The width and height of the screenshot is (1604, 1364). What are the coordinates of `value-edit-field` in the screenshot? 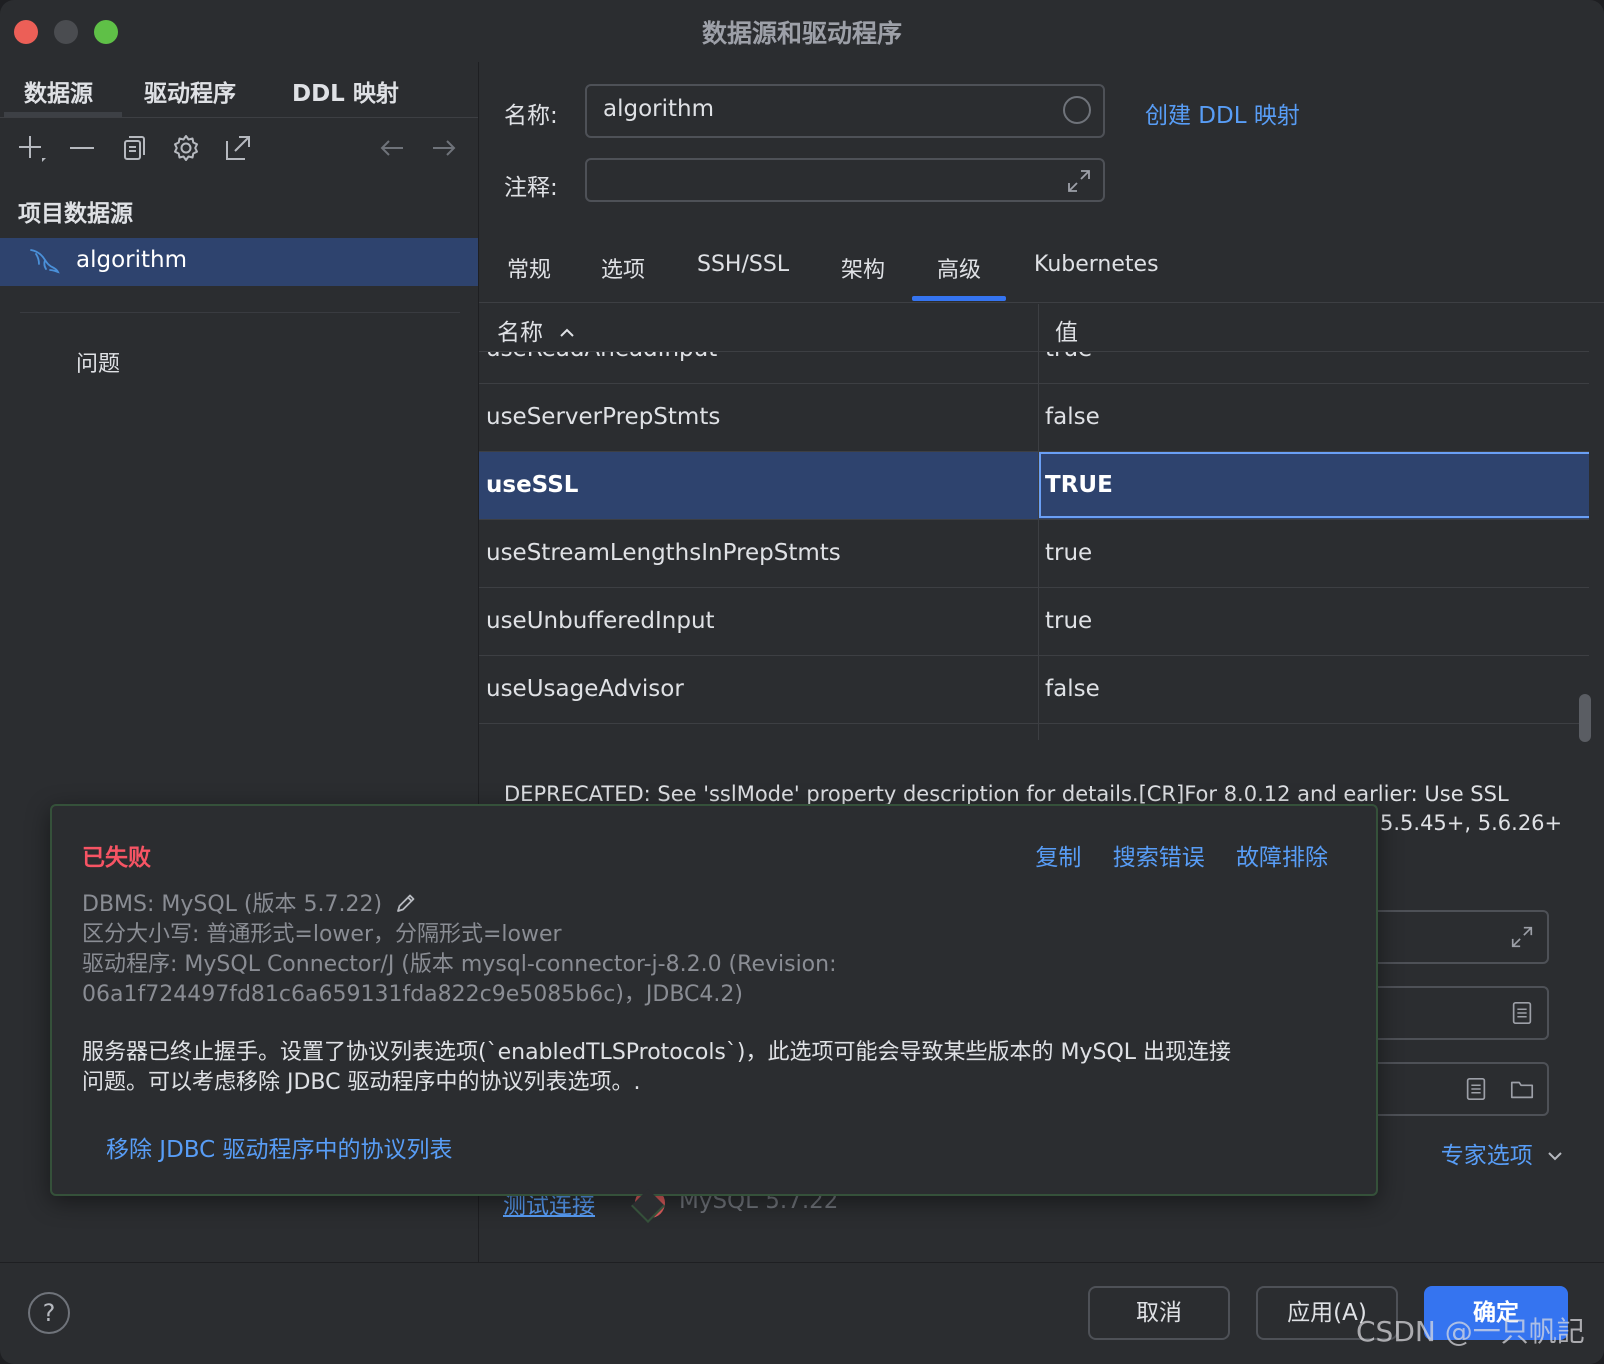 It's located at (1314, 485).